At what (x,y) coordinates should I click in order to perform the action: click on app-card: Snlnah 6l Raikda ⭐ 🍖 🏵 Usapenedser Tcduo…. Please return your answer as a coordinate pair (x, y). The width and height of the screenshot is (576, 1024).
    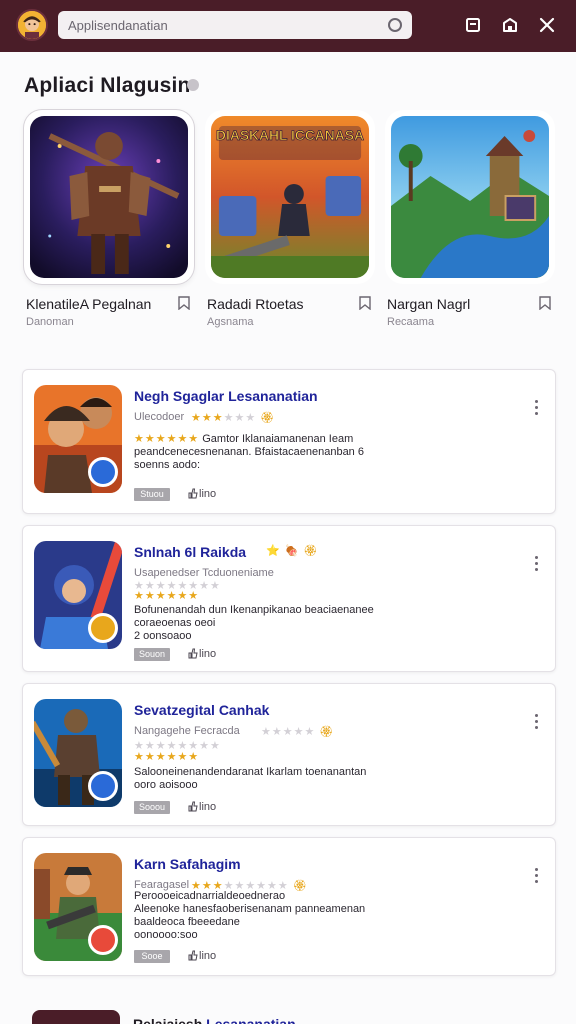
    Looking at the image, I should click on (289, 598).